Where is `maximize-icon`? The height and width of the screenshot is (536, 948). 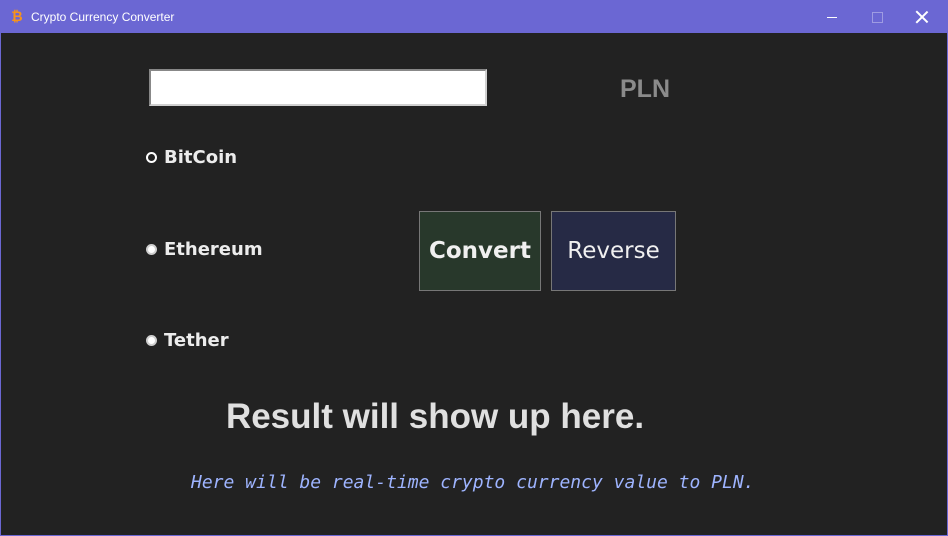
maximize-icon is located at coordinates (877, 17).